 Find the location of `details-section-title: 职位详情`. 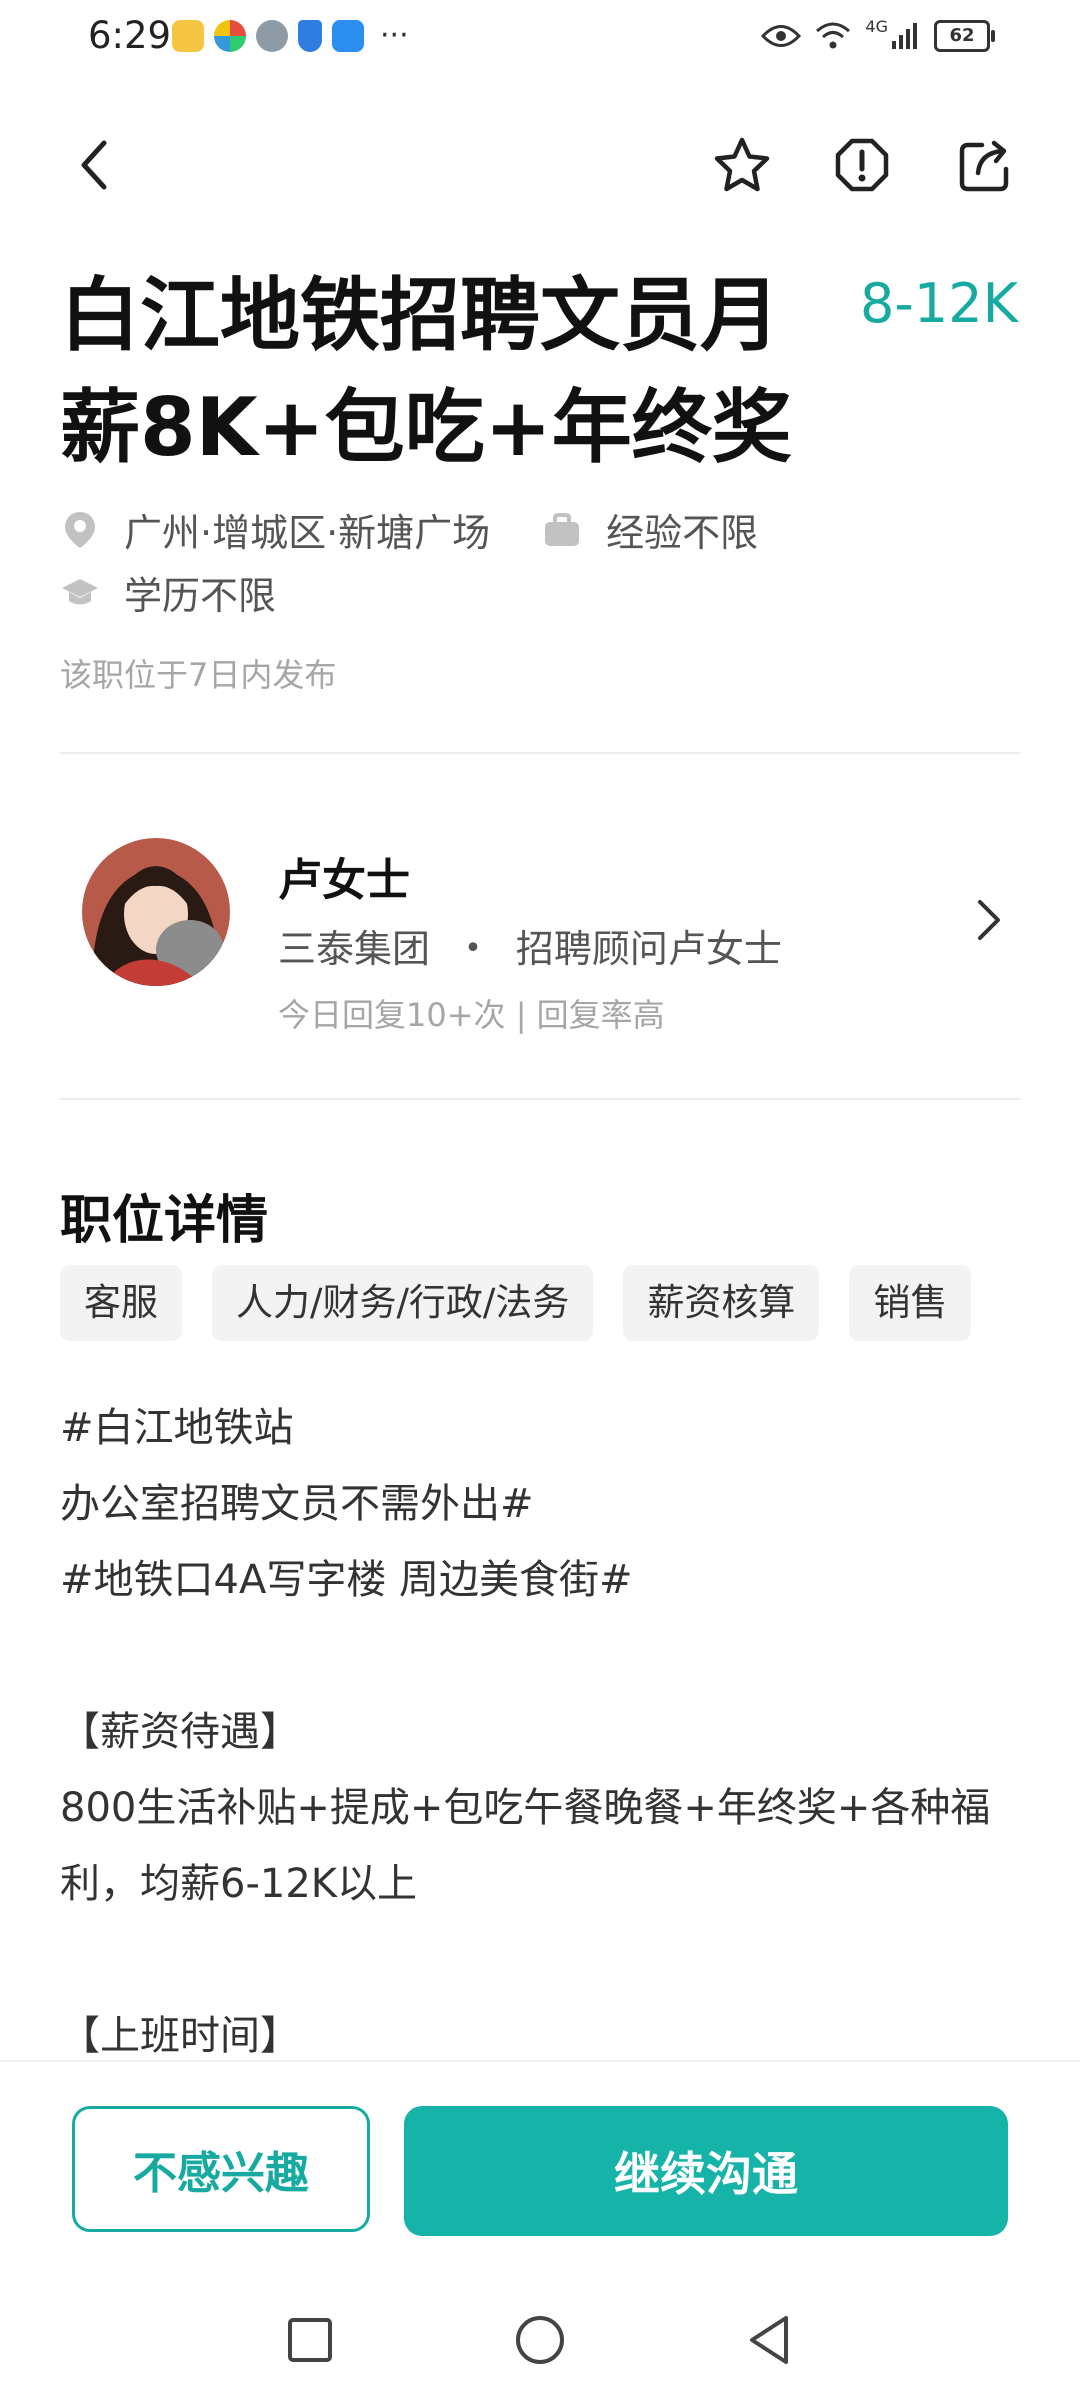

details-section-title: 职位详情 is located at coordinates (164, 1221).